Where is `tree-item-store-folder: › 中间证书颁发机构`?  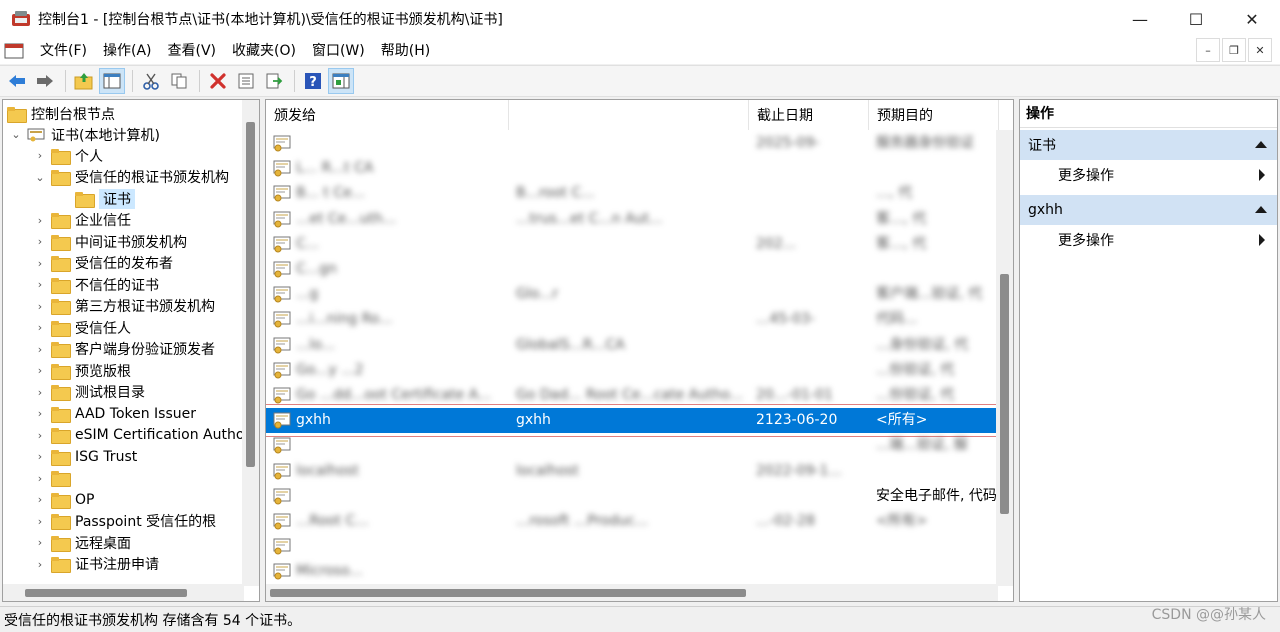 tree-item-store-folder: › 中间证书颁发机构 is located at coordinates (110, 241).